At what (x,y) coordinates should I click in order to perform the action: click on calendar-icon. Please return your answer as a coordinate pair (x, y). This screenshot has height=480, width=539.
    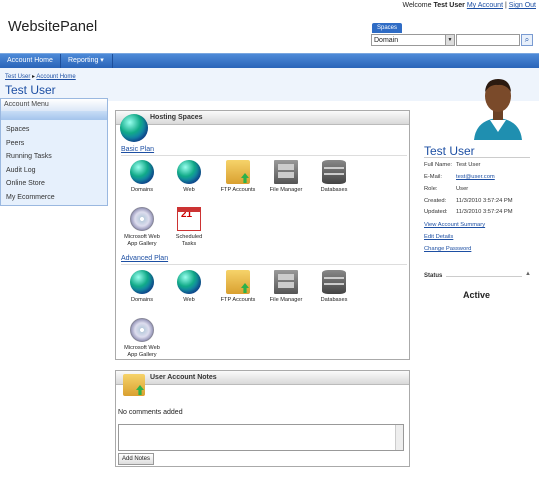
    Looking at the image, I should click on (189, 219).